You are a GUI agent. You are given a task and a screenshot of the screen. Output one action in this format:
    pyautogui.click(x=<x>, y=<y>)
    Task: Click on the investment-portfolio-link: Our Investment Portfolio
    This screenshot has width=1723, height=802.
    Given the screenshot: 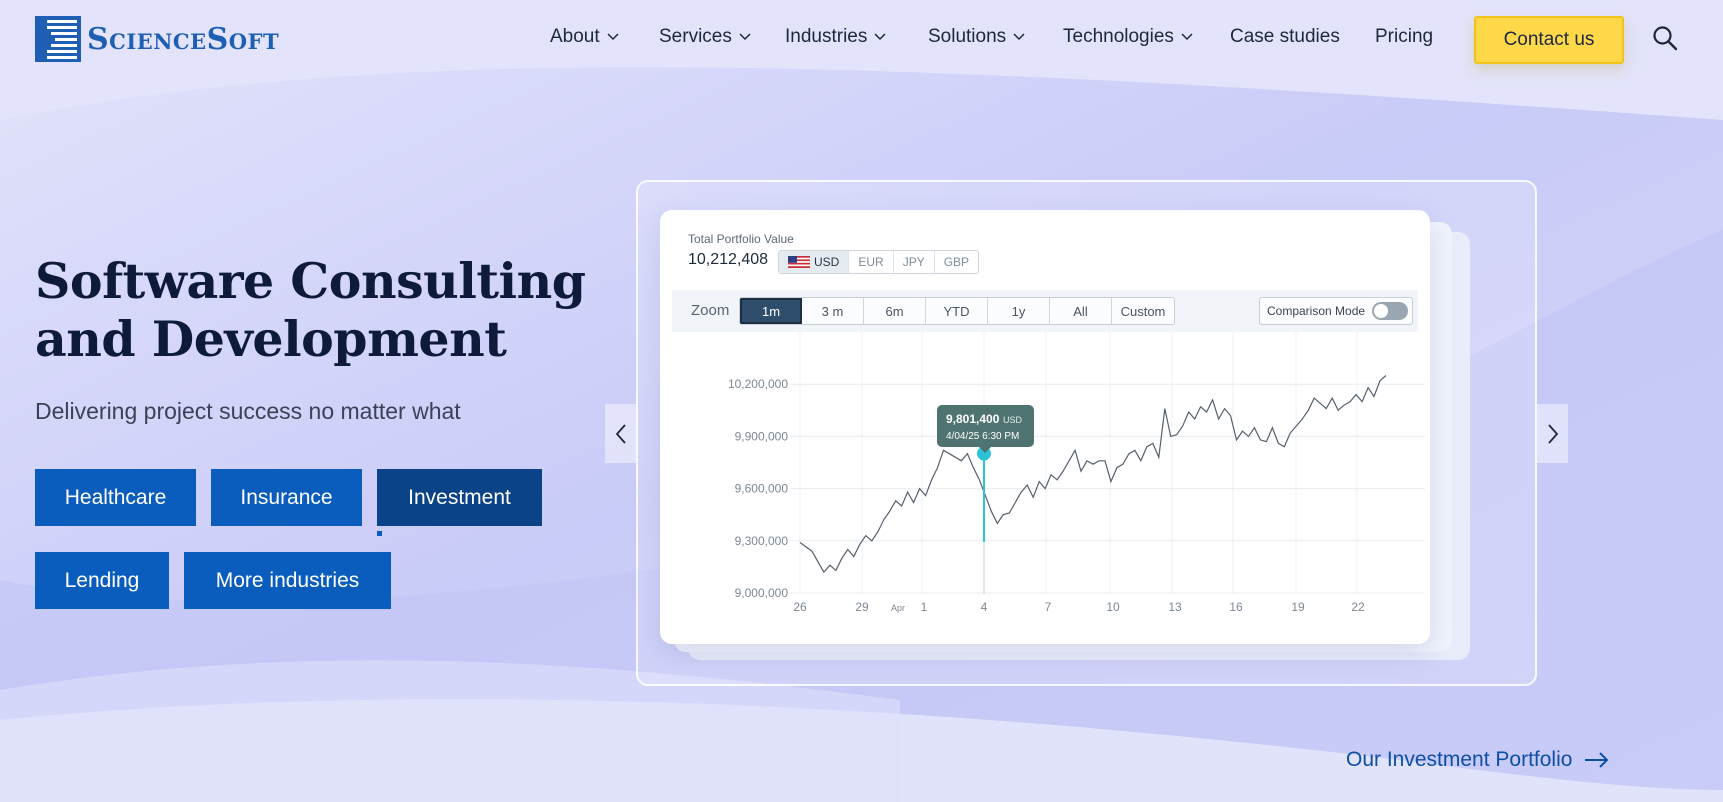 What is the action you would take?
    pyautogui.click(x=1478, y=760)
    